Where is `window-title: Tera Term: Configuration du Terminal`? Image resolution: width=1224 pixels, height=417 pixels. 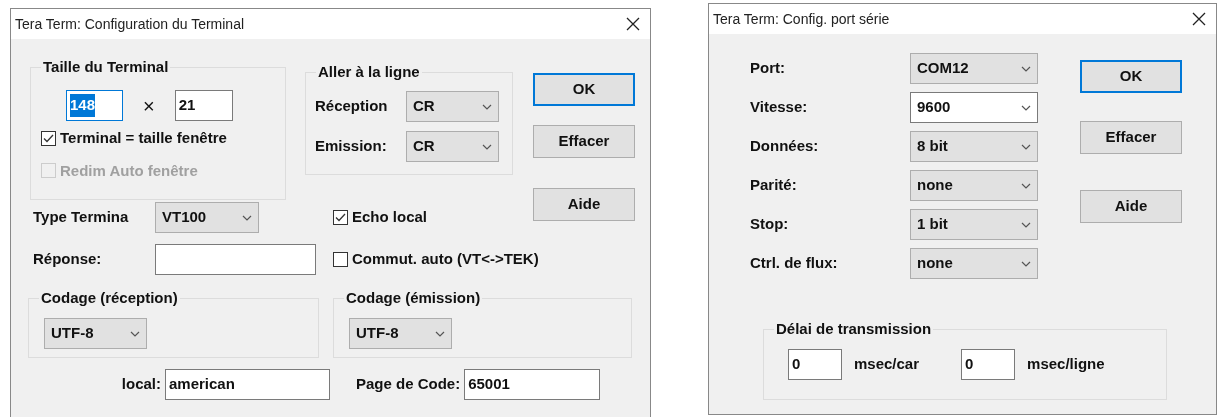
window-title: Tera Term: Configuration du Terminal is located at coordinates (130, 24).